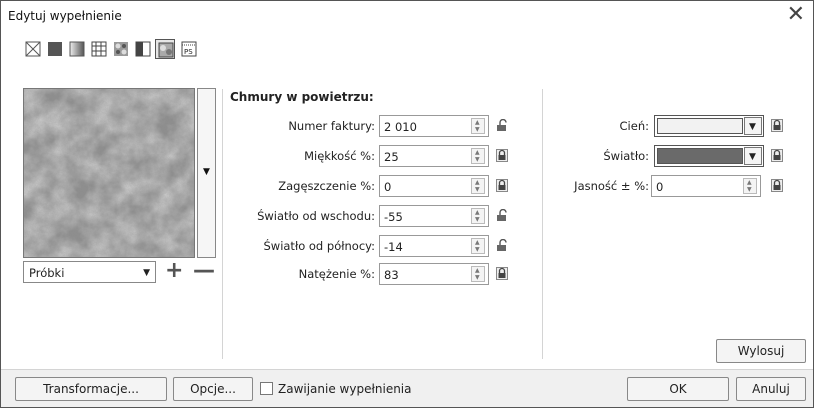  Describe the element at coordinates (434, 246) in the screenshot. I see `north-light-input: -14 ▲ ▼` at that location.